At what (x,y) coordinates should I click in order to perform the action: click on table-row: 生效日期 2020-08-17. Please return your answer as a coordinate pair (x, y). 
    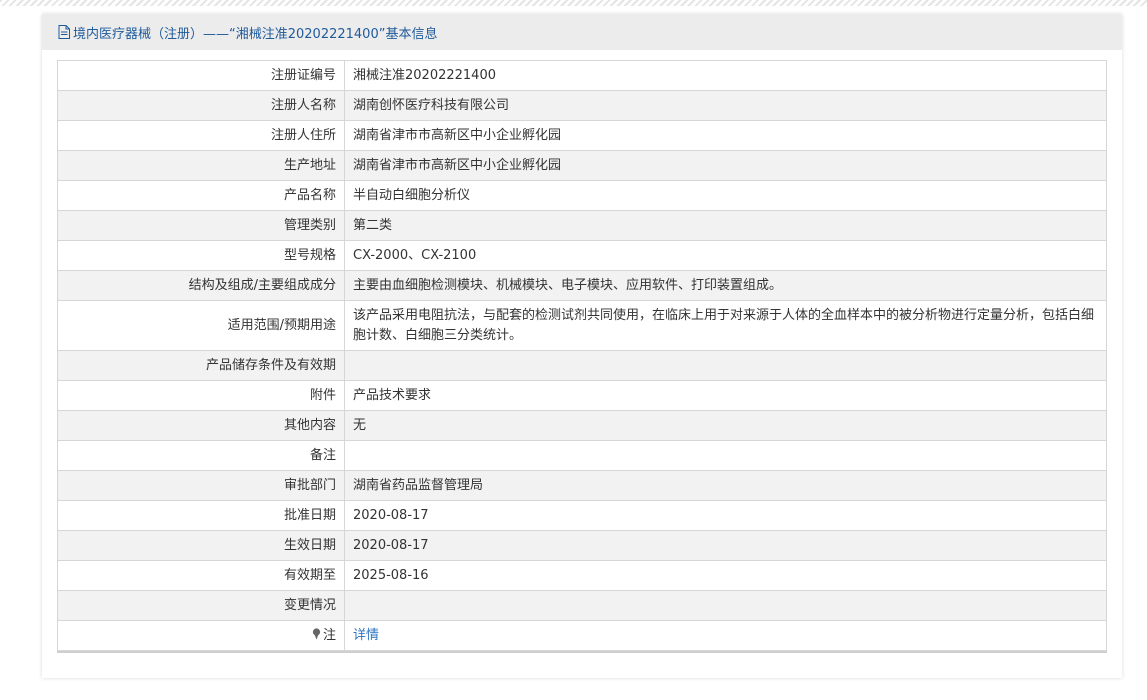
    Looking at the image, I should click on (582, 545).